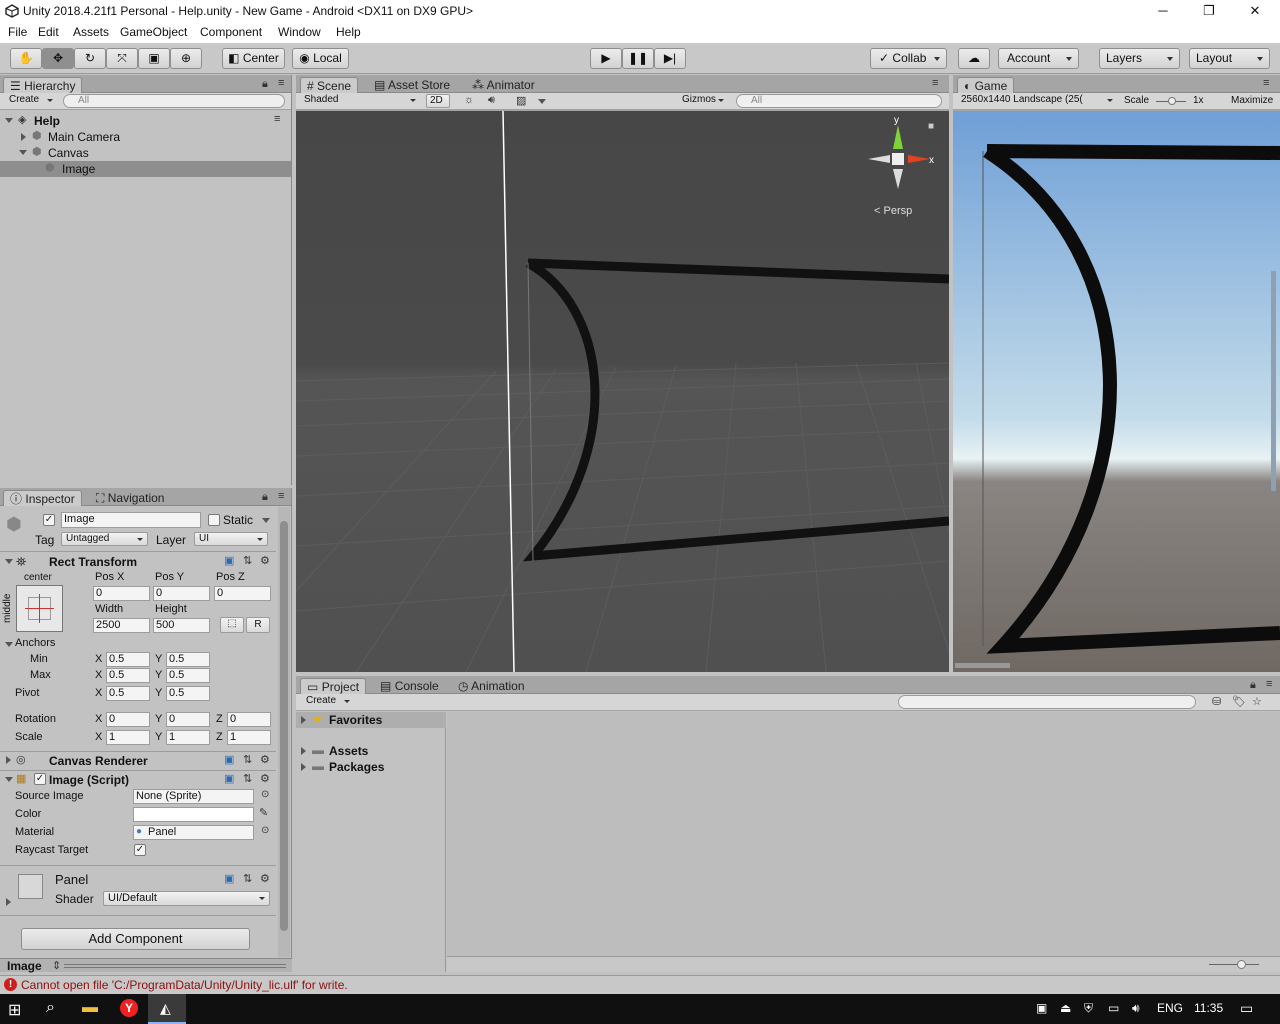  What do you see at coordinates (1038, 58) in the screenshot?
I see `account-dropdown: Account` at bounding box center [1038, 58].